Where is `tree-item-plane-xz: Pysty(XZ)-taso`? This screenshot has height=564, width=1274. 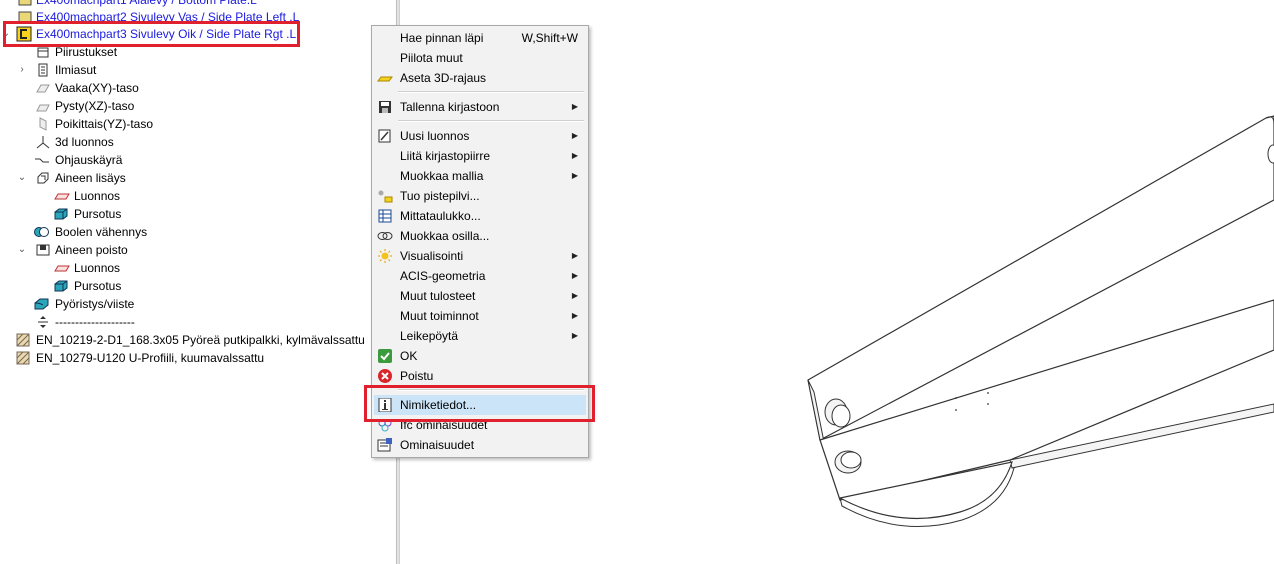 tree-item-plane-xz: Pysty(XZ)-taso is located at coordinates (198, 106).